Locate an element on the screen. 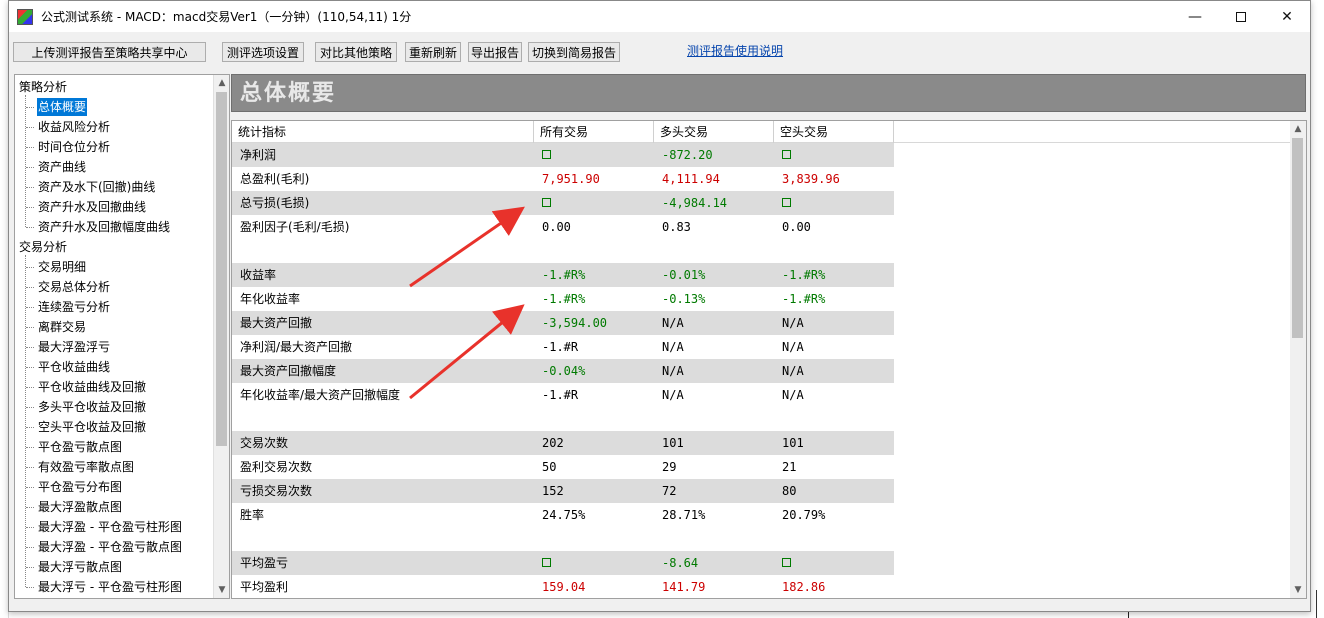 The height and width of the screenshot is (618, 1324). table-row: 平均盈亏 -8.64 is located at coordinates (761, 563).